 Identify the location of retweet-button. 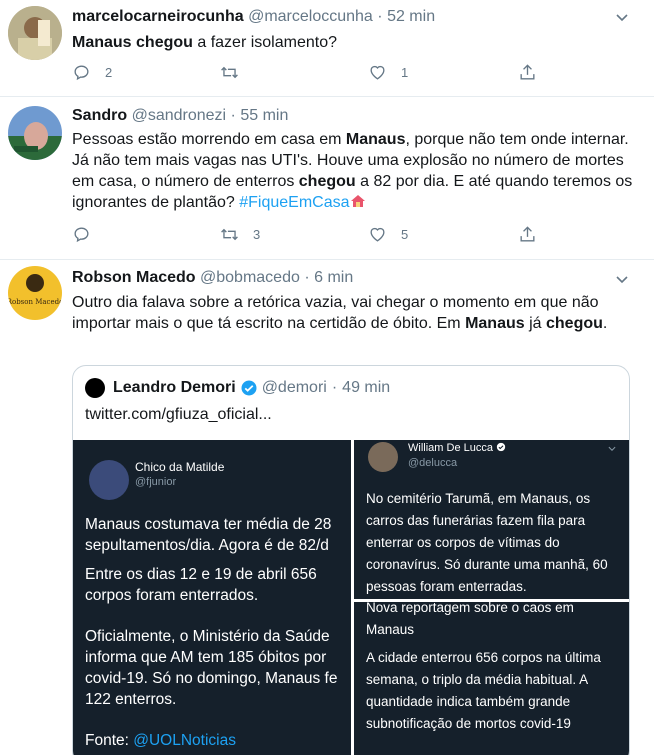
(236, 72).